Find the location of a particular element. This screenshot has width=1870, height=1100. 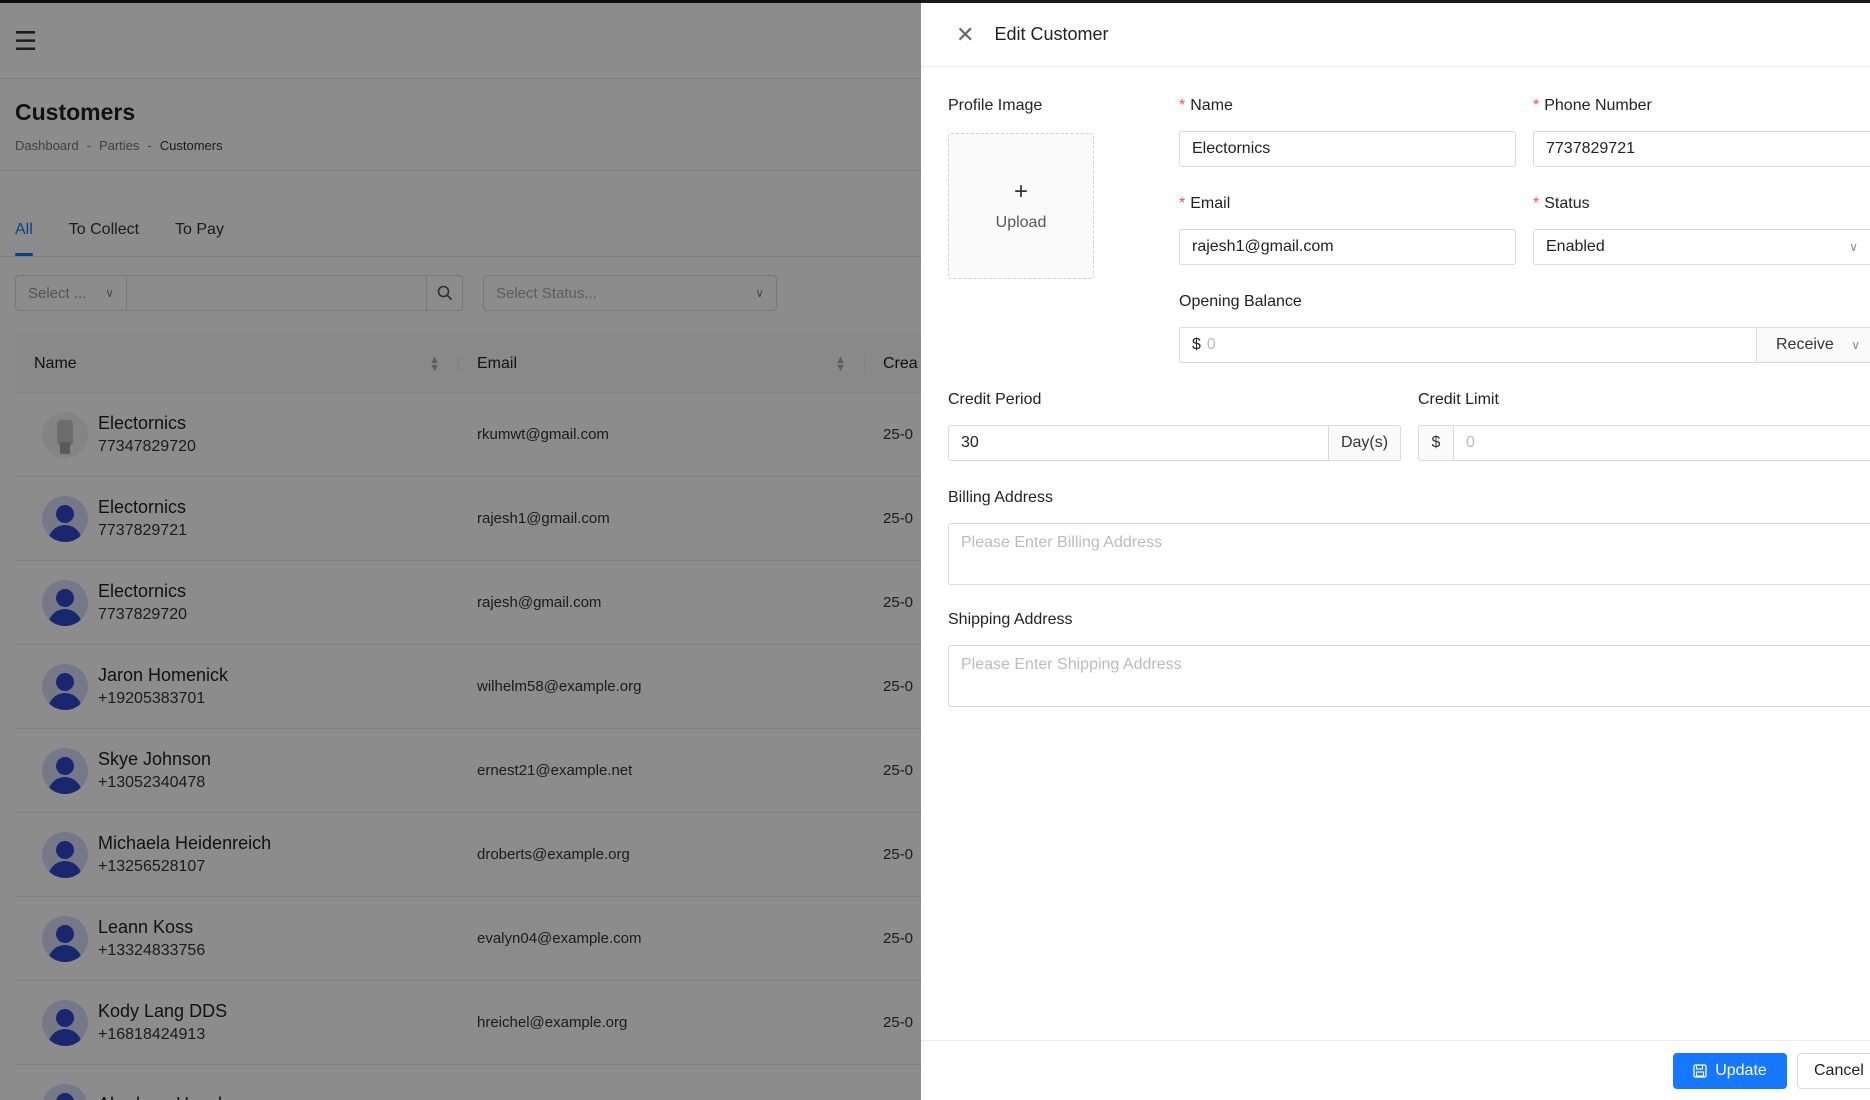

credit-period-unit: Day(s) is located at coordinates (1364, 443).